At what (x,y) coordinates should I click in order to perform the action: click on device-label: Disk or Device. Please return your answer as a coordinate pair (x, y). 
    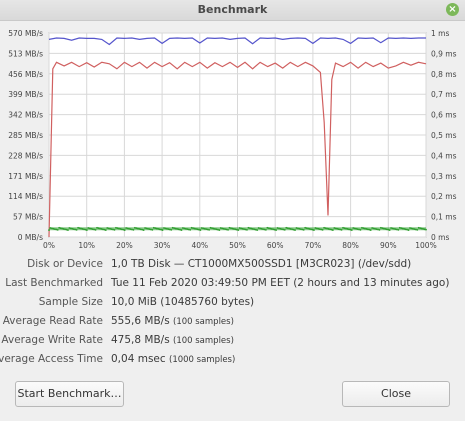
    Looking at the image, I should click on (65, 264).